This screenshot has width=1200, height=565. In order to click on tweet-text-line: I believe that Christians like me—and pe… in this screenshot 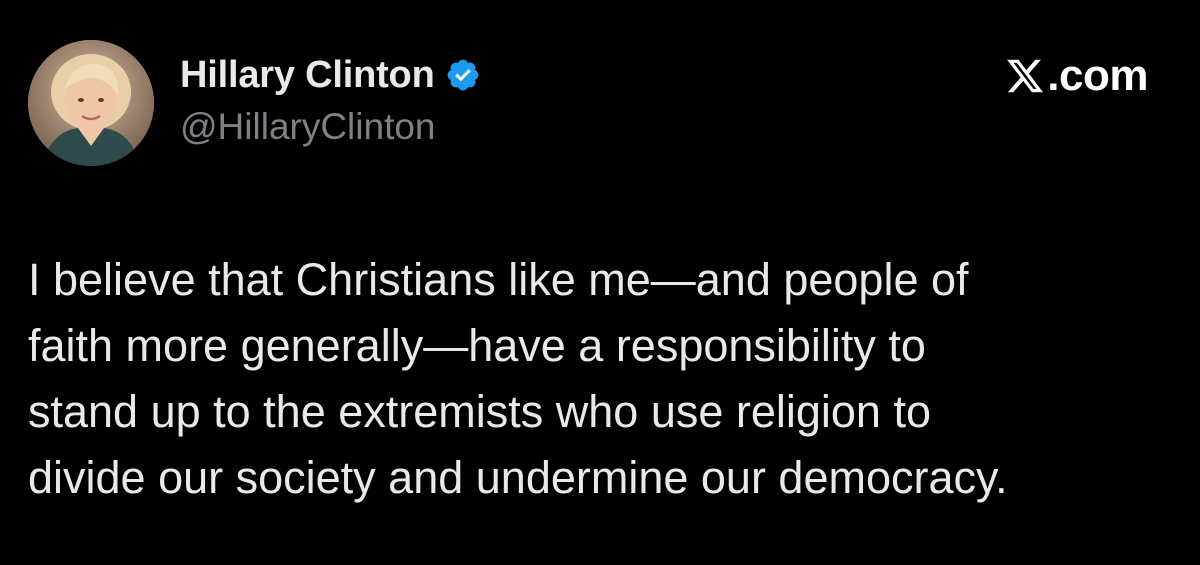, I will do `click(498, 279)`.